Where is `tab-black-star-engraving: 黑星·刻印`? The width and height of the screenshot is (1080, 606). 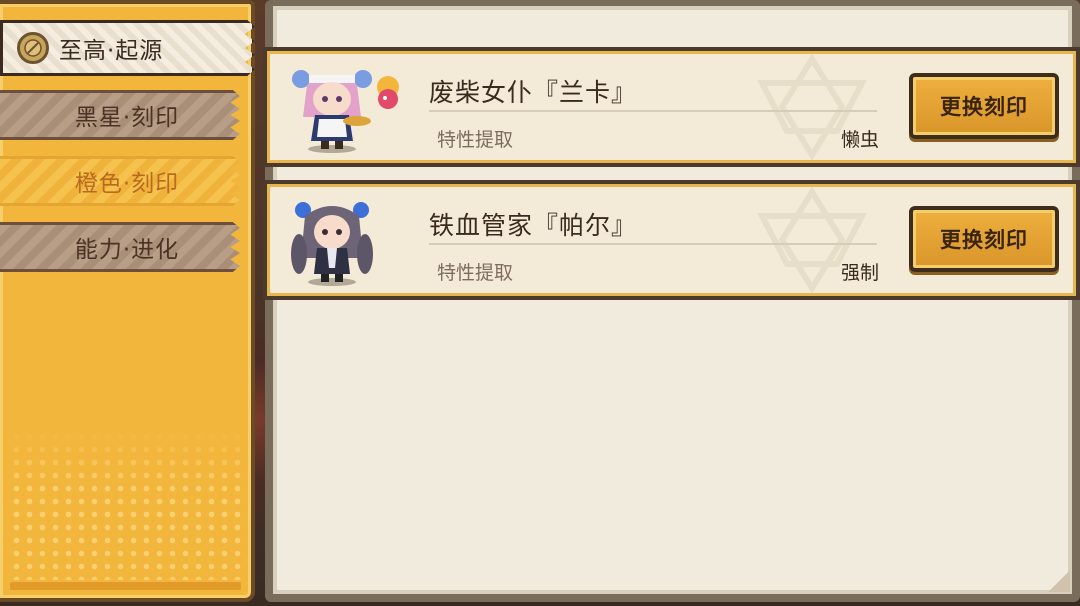 tab-black-star-engraving: 黑星·刻印 is located at coordinates (120, 115).